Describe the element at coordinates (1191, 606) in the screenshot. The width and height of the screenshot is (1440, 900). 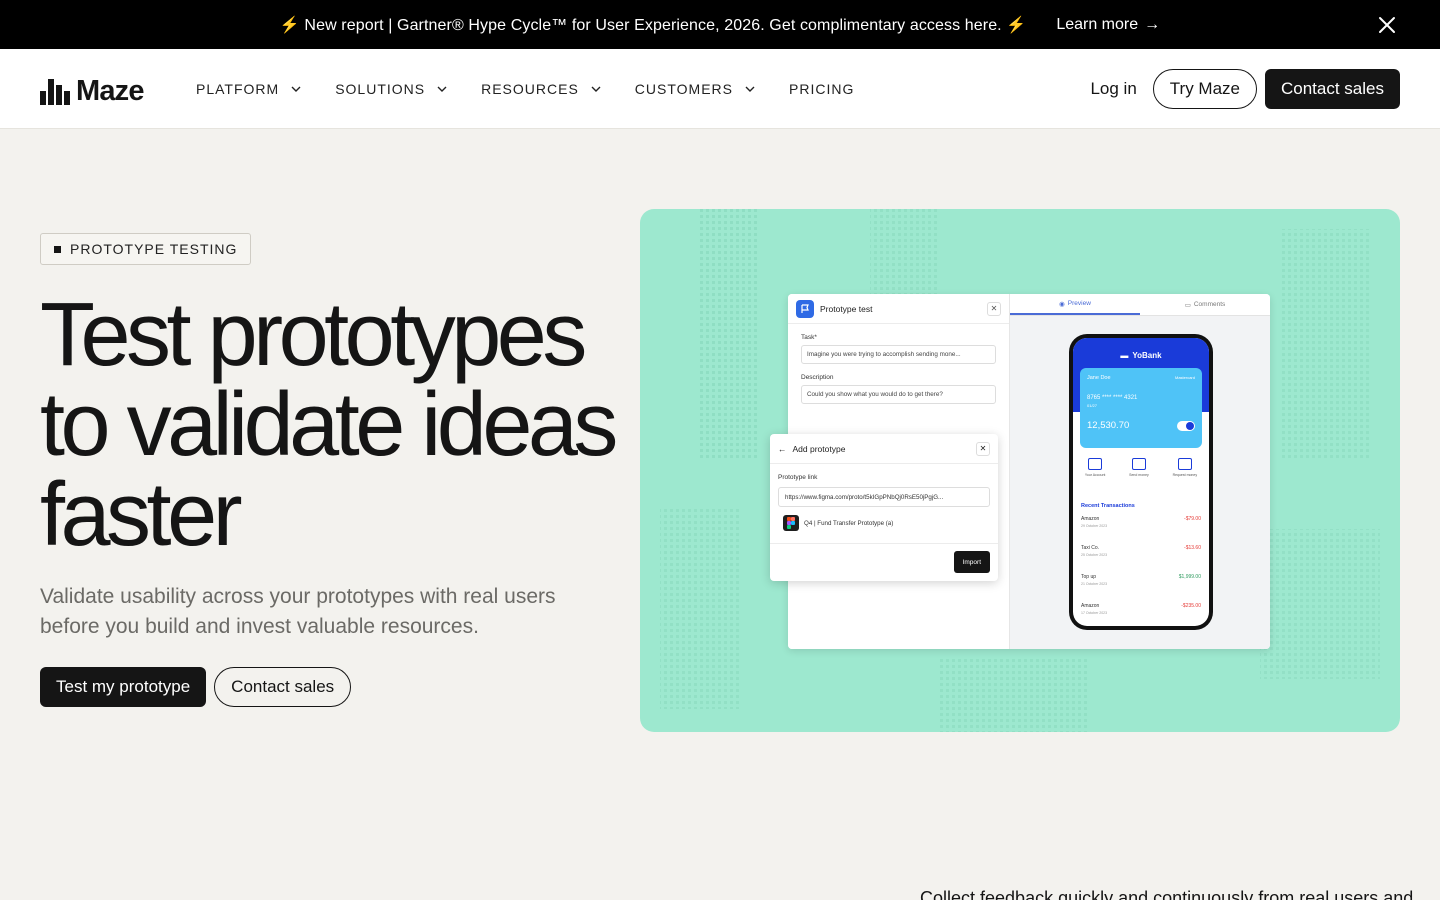
I see `transaction-amount: -$235.00` at that location.